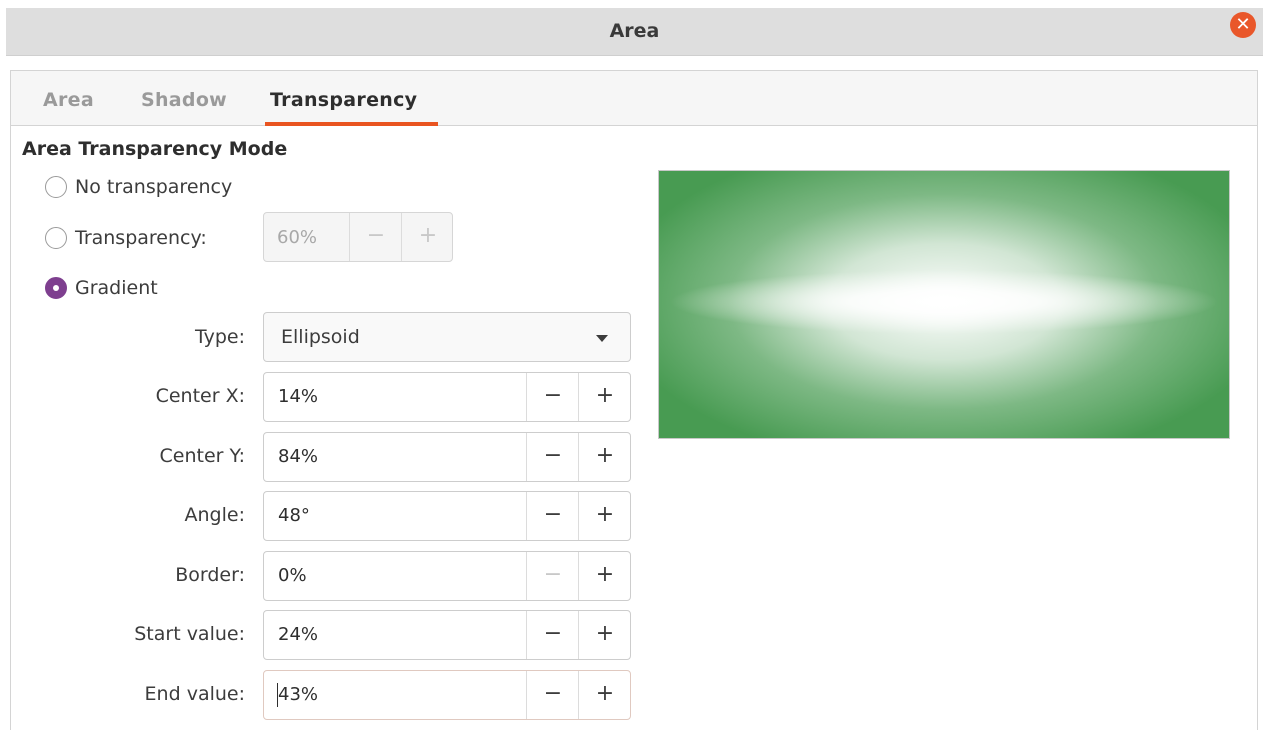 This screenshot has width=1263, height=730. What do you see at coordinates (154, 187) in the screenshot?
I see `radio-label: No transparency` at bounding box center [154, 187].